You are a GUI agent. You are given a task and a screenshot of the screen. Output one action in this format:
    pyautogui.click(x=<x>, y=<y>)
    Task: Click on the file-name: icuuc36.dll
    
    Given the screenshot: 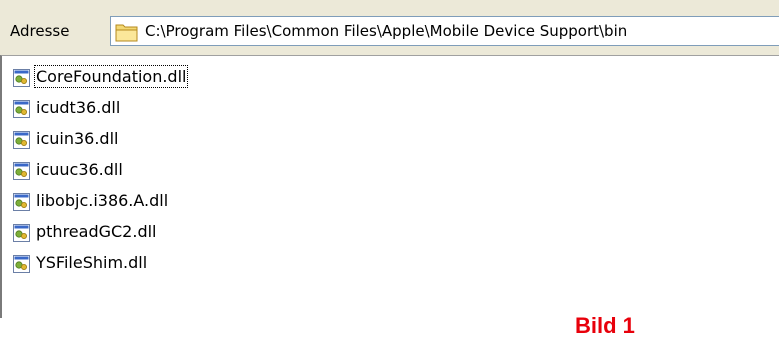 What is the action you would take?
    pyautogui.click(x=79, y=169)
    